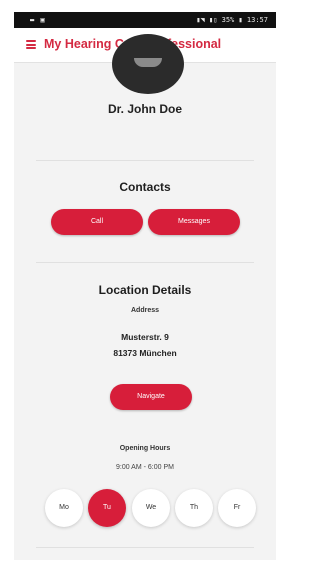 The height and width of the screenshot is (562, 320). What do you see at coordinates (145, 448) in the screenshot?
I see `opening-hours-label: Opening Hours` at bounding box center [145, 448].